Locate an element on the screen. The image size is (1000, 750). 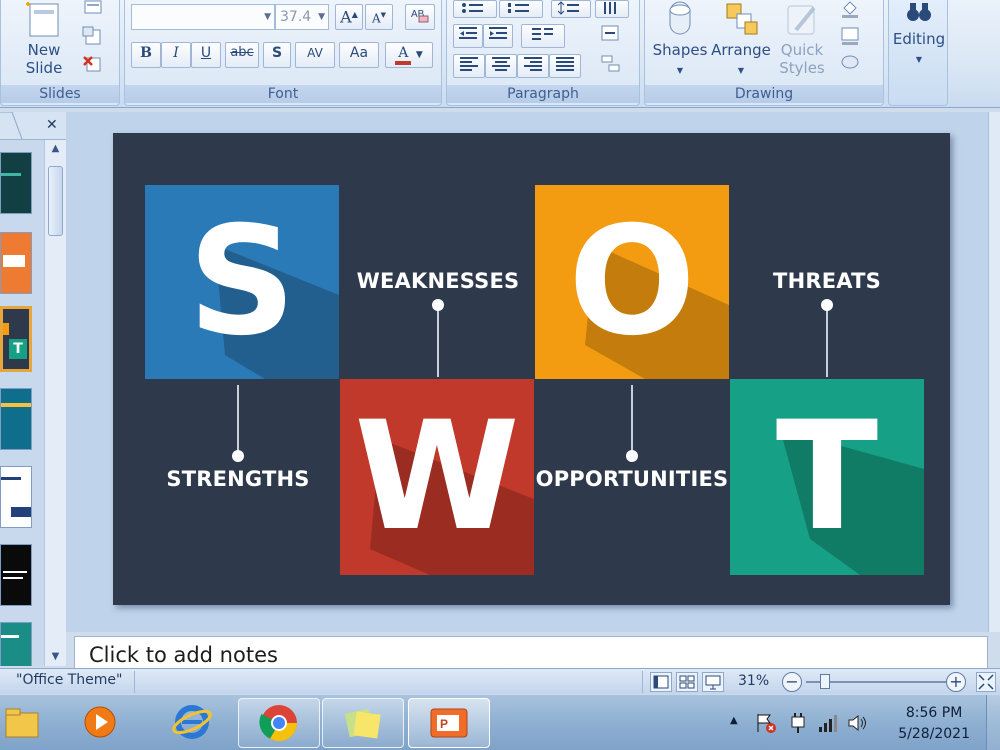
zoom-level: 31% is located at coordinates (753, 681).